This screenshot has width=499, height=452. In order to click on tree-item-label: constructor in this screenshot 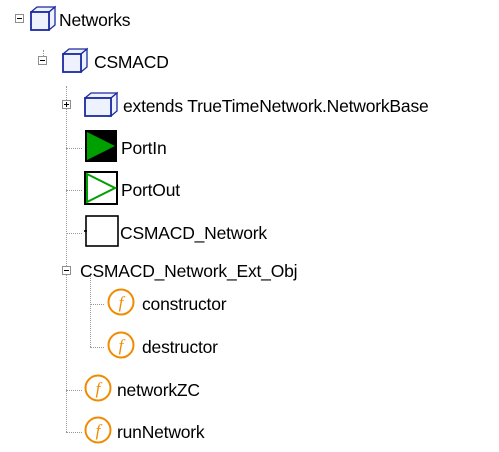, I will do `click(184, 303)`.